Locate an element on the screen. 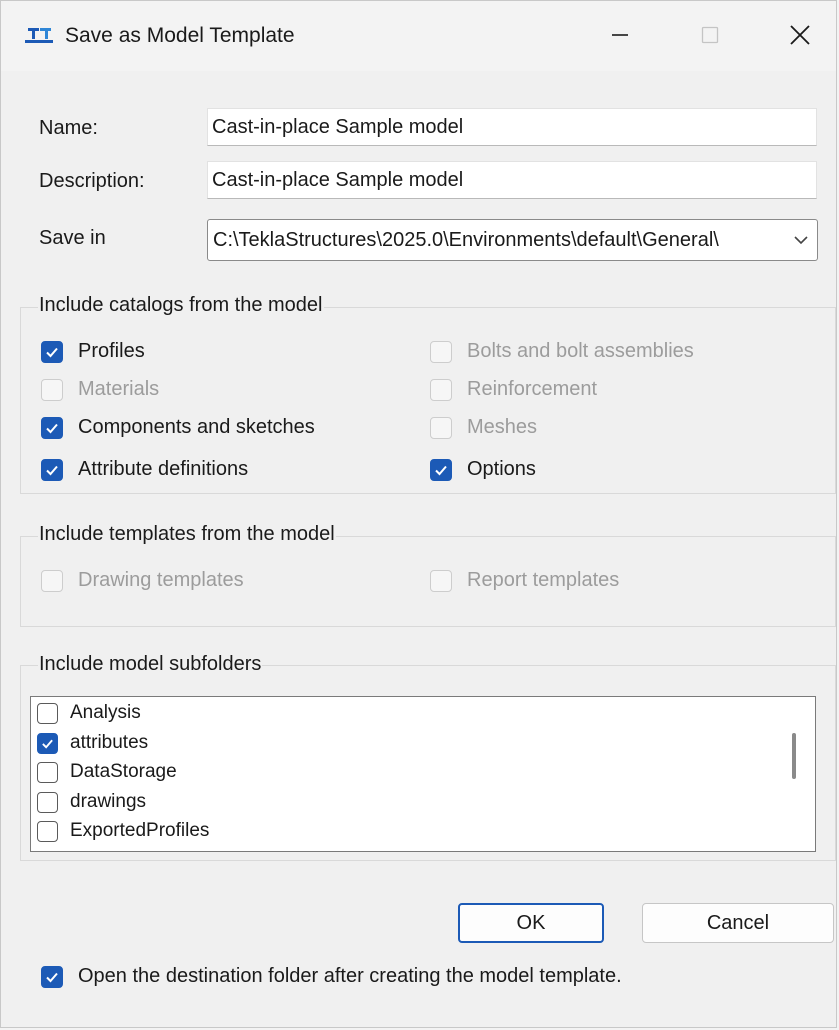 This screenshot has width=839, height=1030. list-item: ExportedProfiles is located at coordinates (123, 831).